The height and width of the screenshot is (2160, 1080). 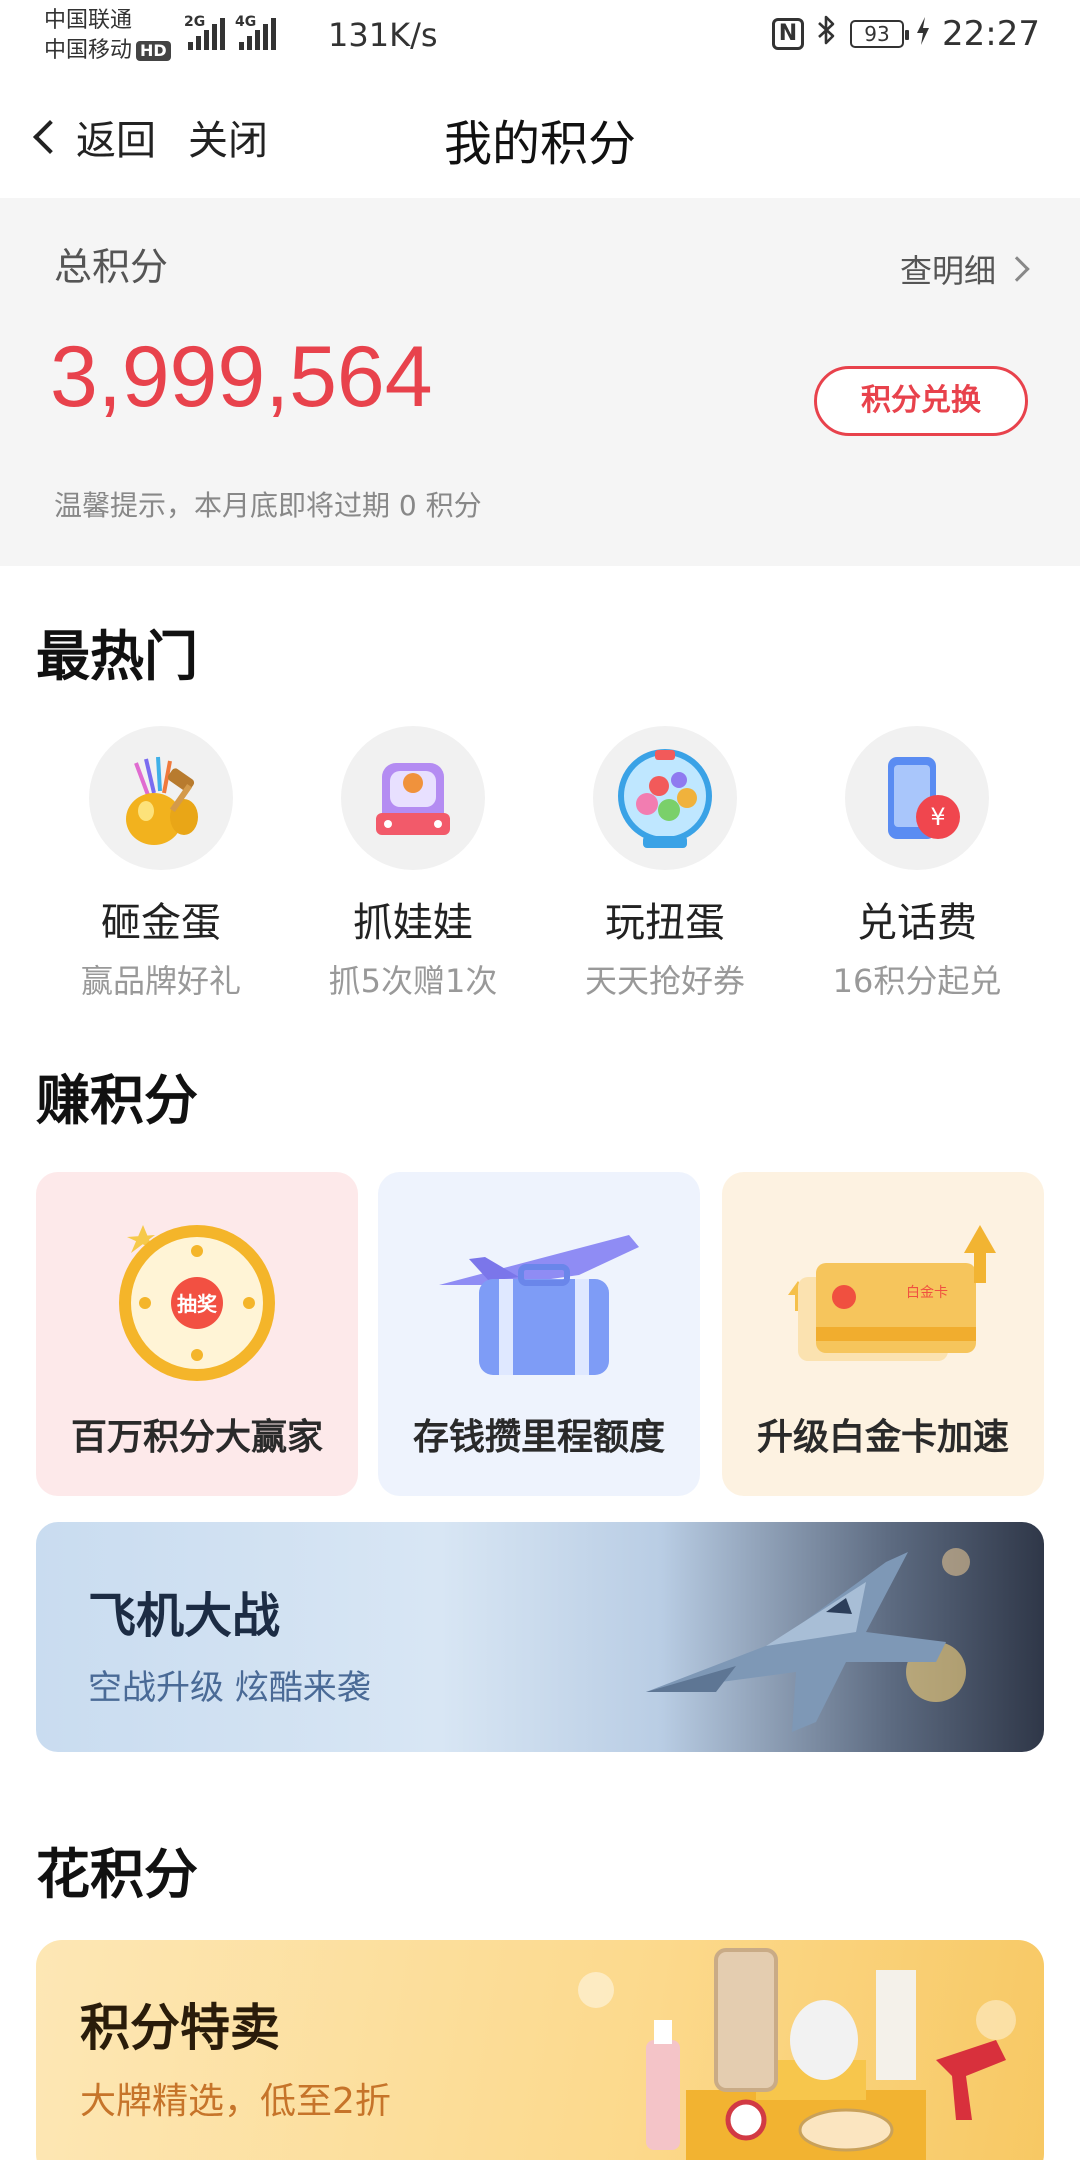 I want to click on nav-bar: 返回 关闭 我的积分, so click(x=540, y=136).